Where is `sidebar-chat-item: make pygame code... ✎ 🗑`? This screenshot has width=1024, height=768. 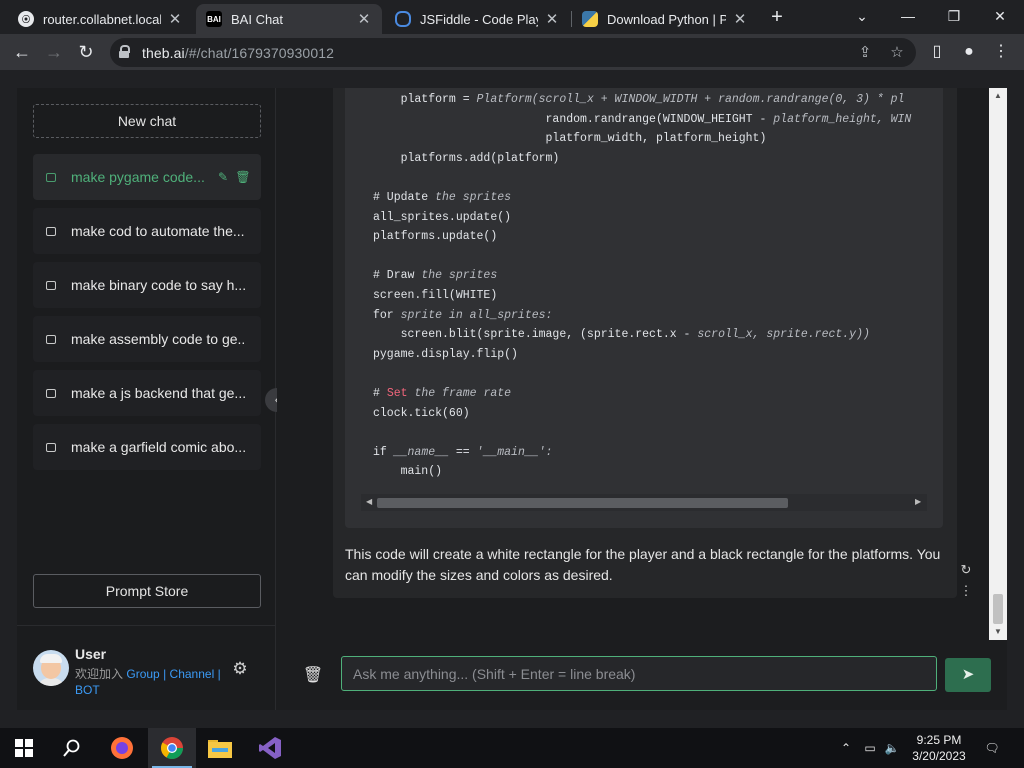 sidebar-chat-item: make pygame code... ✎ 🗑 is located at coordinates (147, 177).